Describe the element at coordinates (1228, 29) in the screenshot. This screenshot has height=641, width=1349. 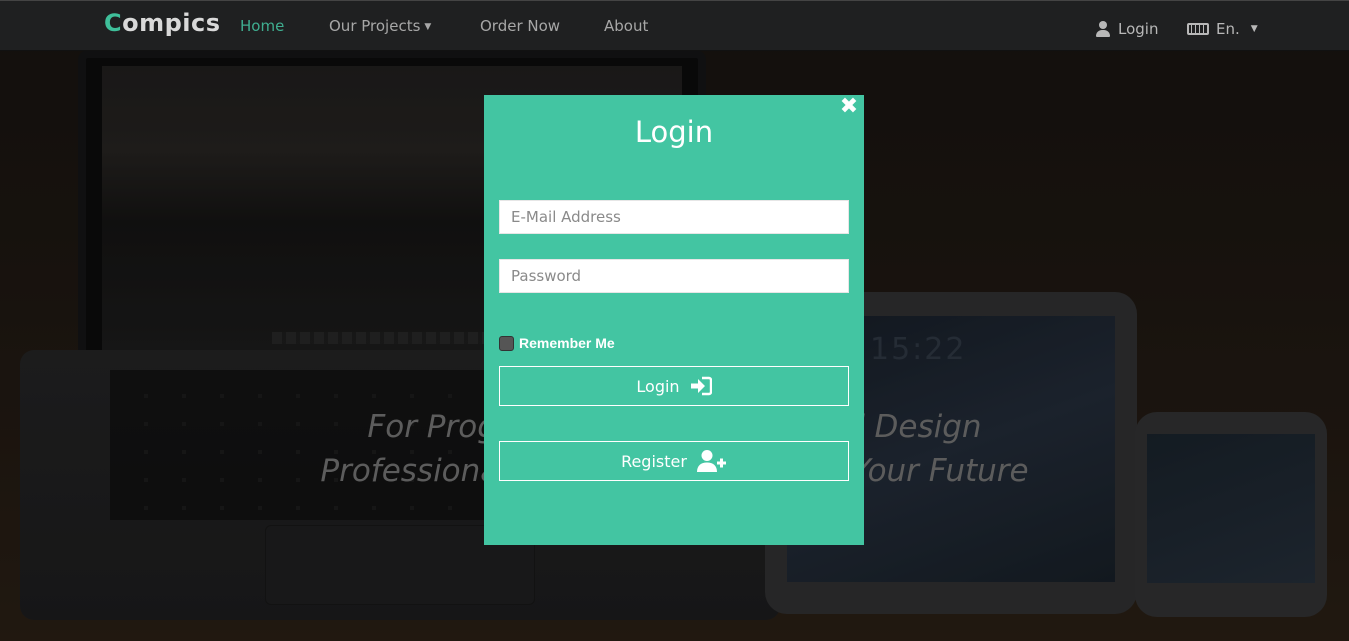
I see `language-label: En.` at that location.